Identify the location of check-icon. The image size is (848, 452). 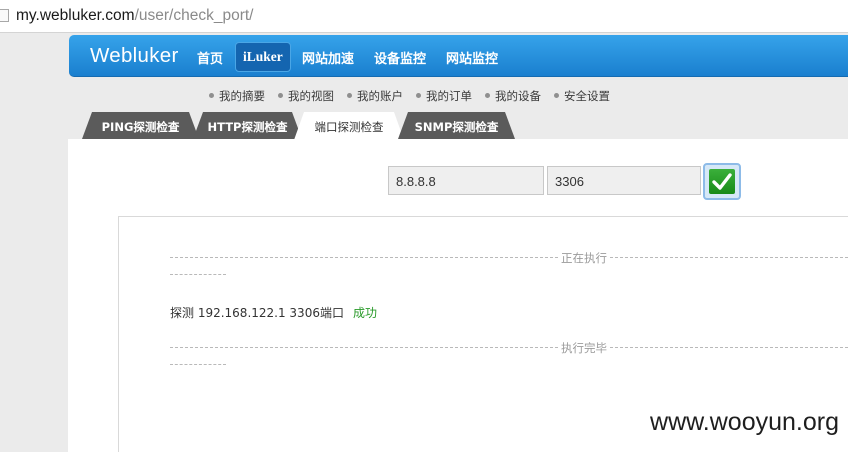
(722, 181).